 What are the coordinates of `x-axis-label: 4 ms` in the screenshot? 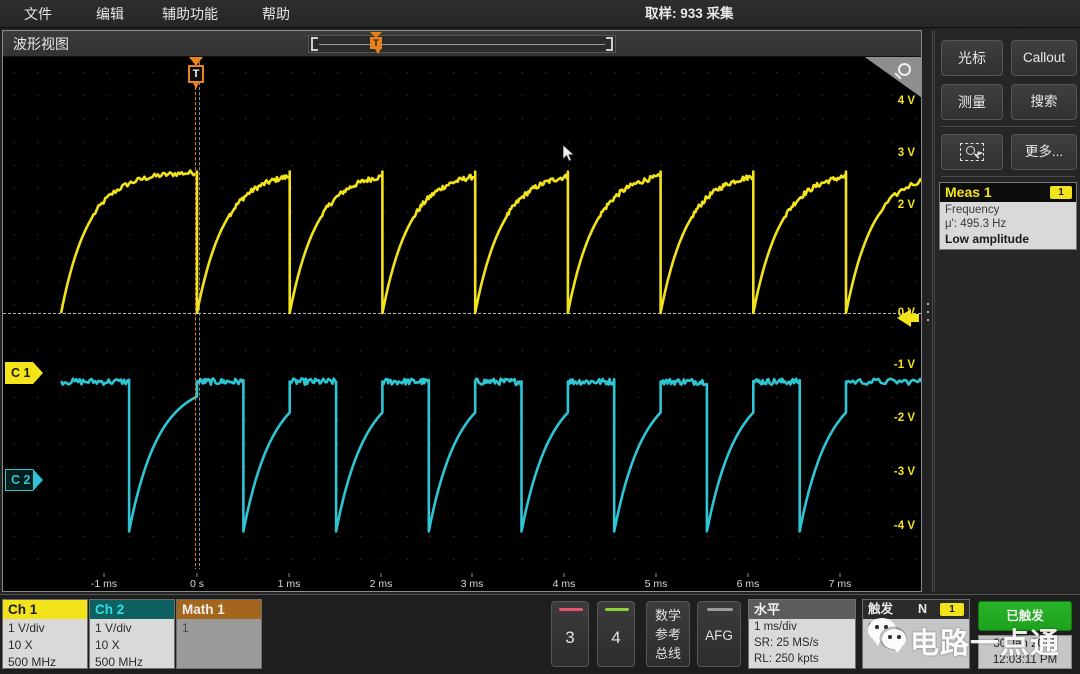 It's located at (564, 584).